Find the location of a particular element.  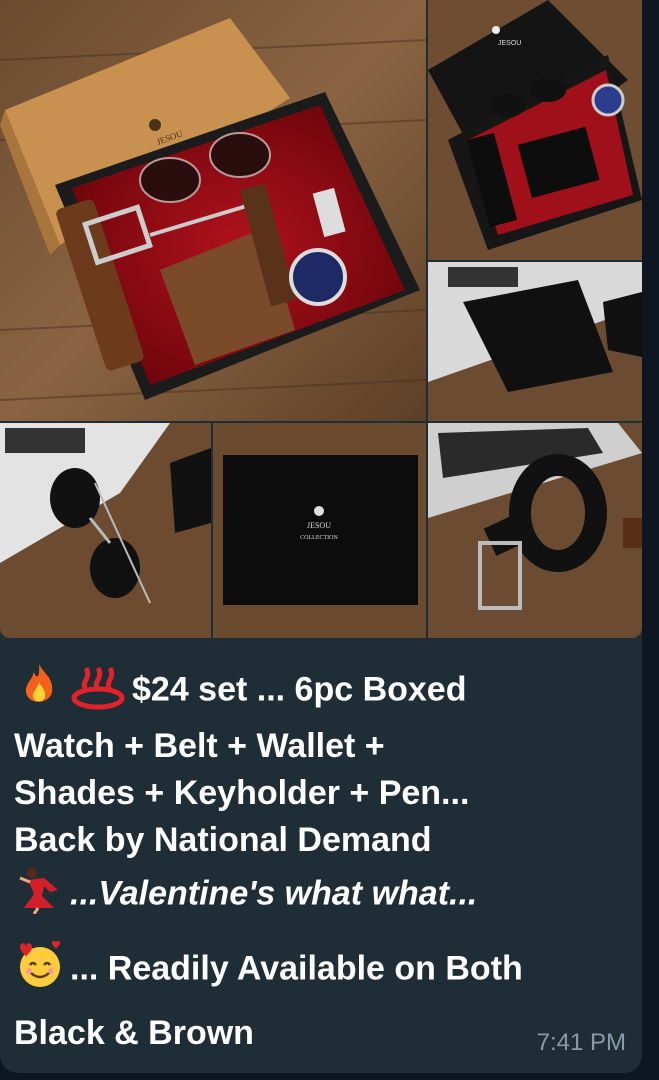

line-6: ... Readily Available on Both is located at coordinates (296, 968).